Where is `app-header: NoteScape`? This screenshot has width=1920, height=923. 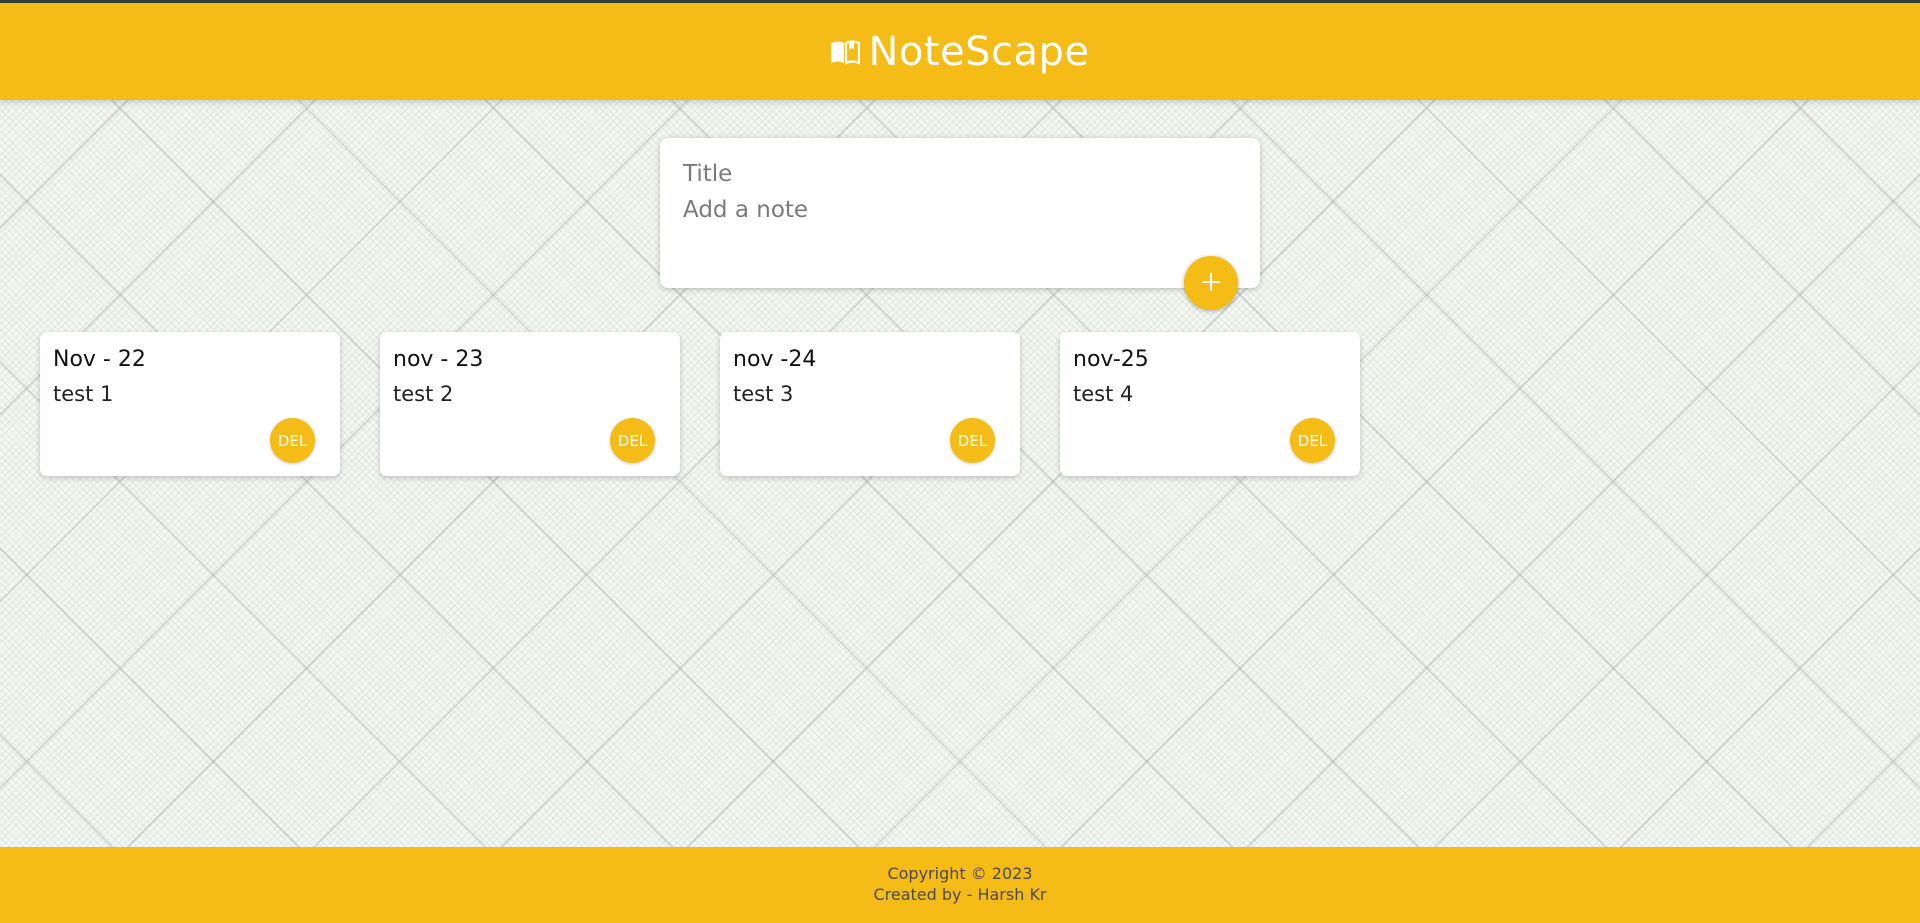
app-header: NoteScape is located at coordinates (960, 51).